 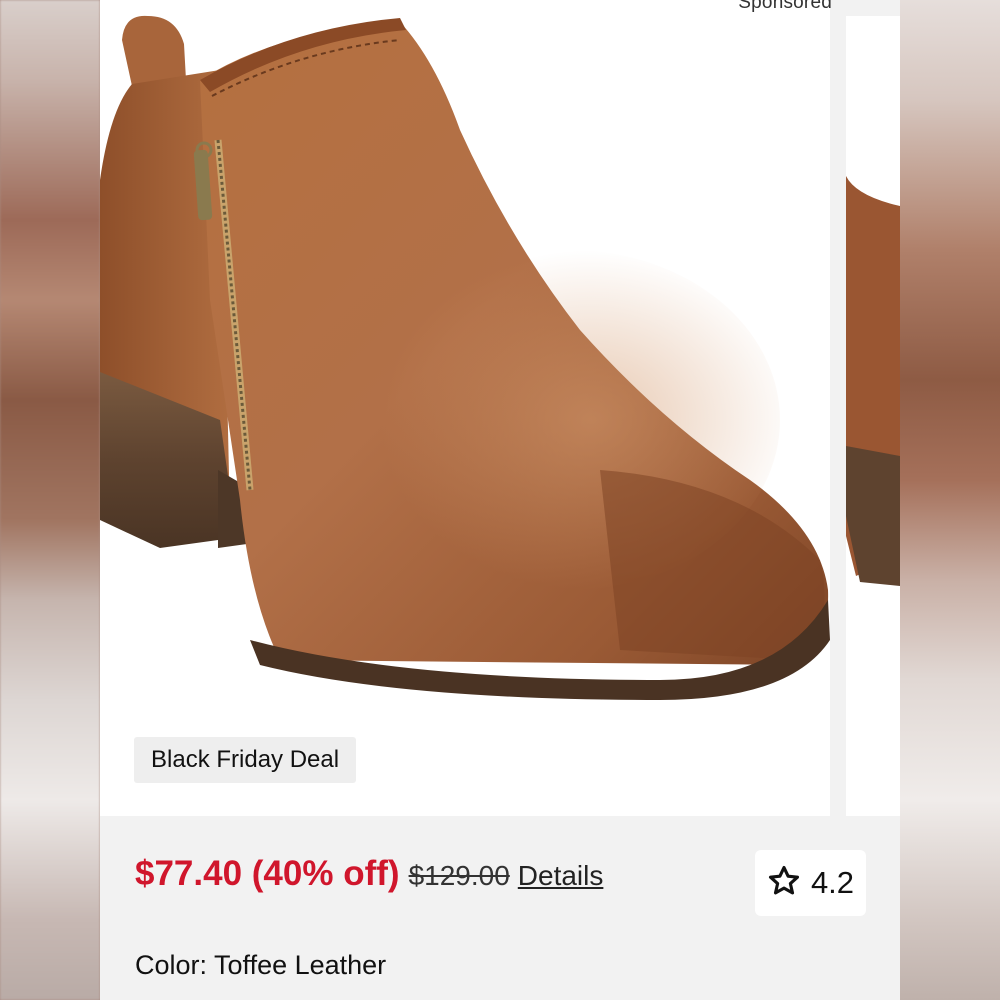 I want to click on next-product-card, so click(x=873, y=416).